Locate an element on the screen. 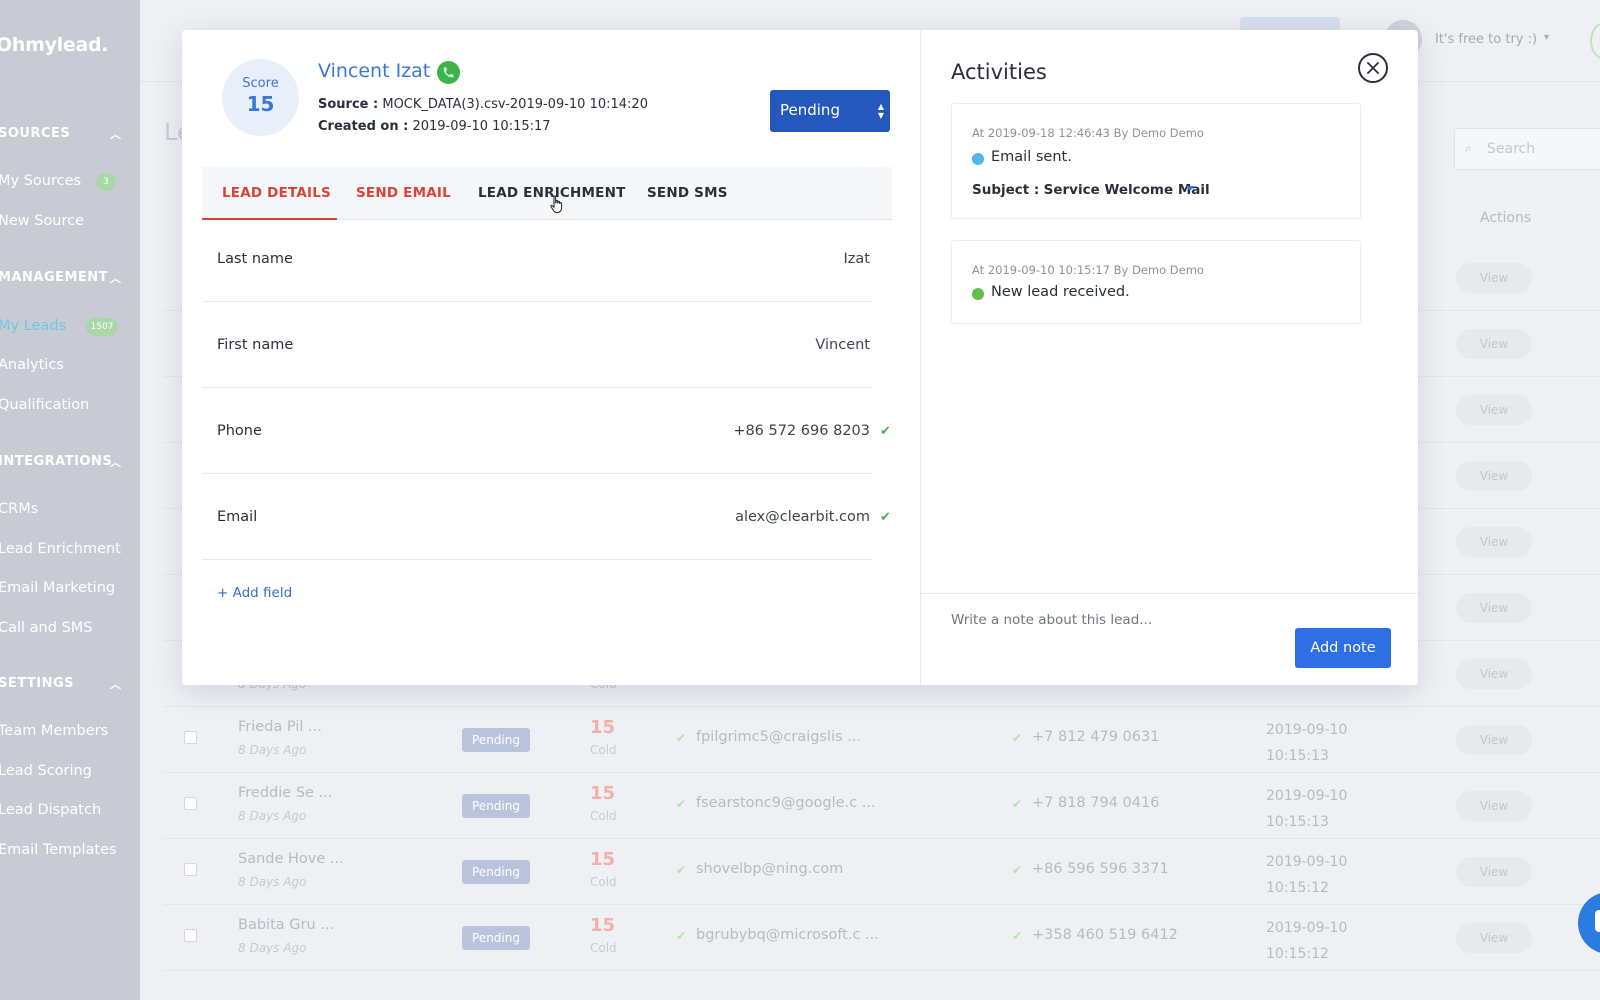  select-arrows-icon: ▲ ▼ is located at coordinates (880, 111).